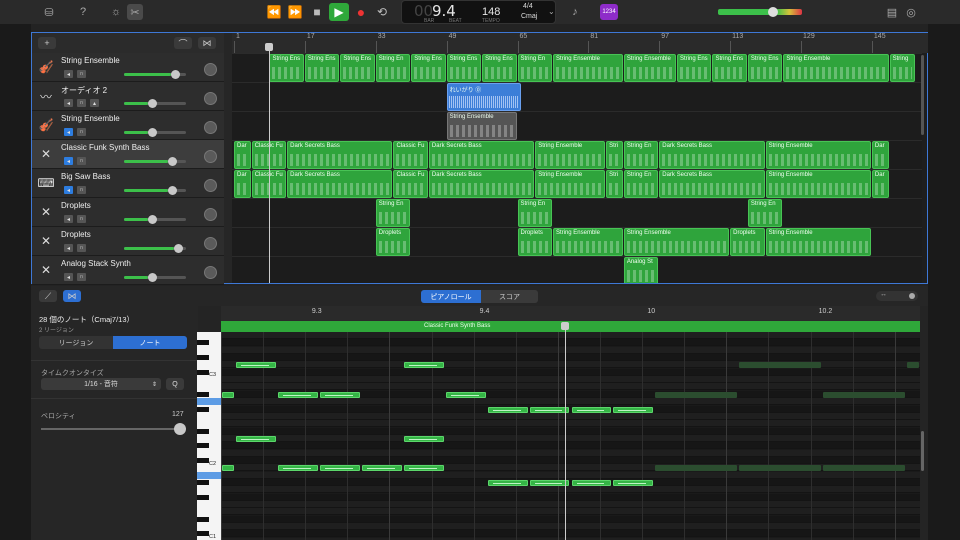 The image size is (960, 540). What do you see at coordinates (922, 95) in the screenshot?
I see `tracks-scrollbar` at bounding box center [922, 95].